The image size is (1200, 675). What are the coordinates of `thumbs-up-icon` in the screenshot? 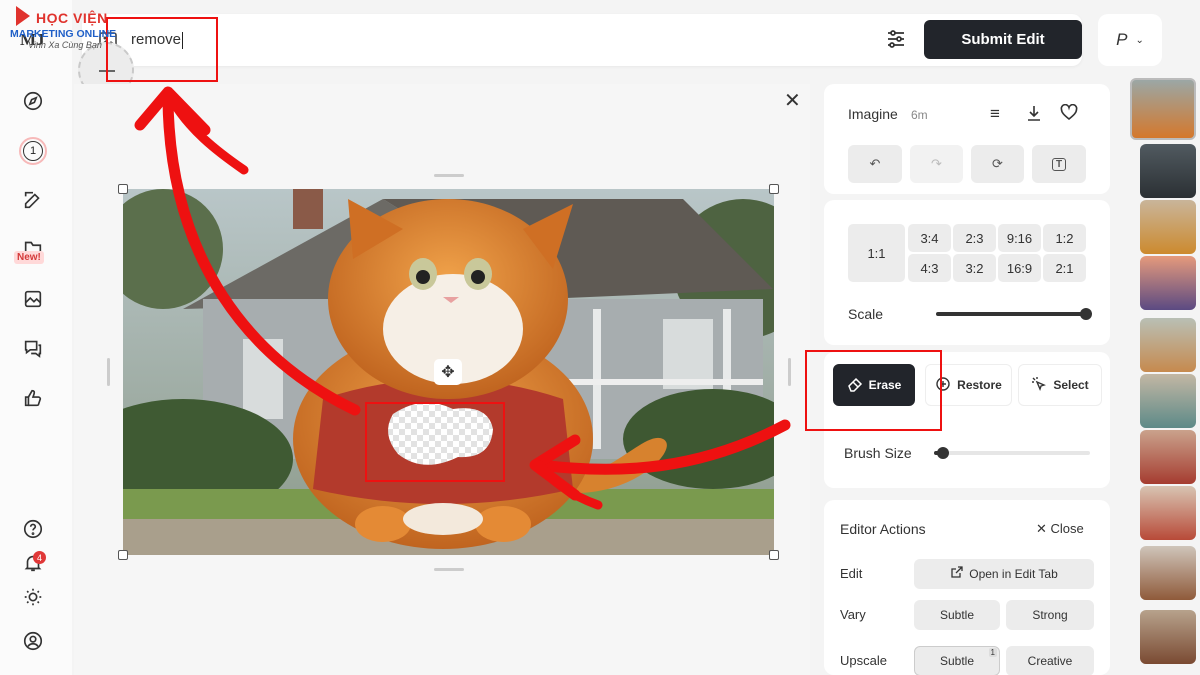 It's located at (33, 398).